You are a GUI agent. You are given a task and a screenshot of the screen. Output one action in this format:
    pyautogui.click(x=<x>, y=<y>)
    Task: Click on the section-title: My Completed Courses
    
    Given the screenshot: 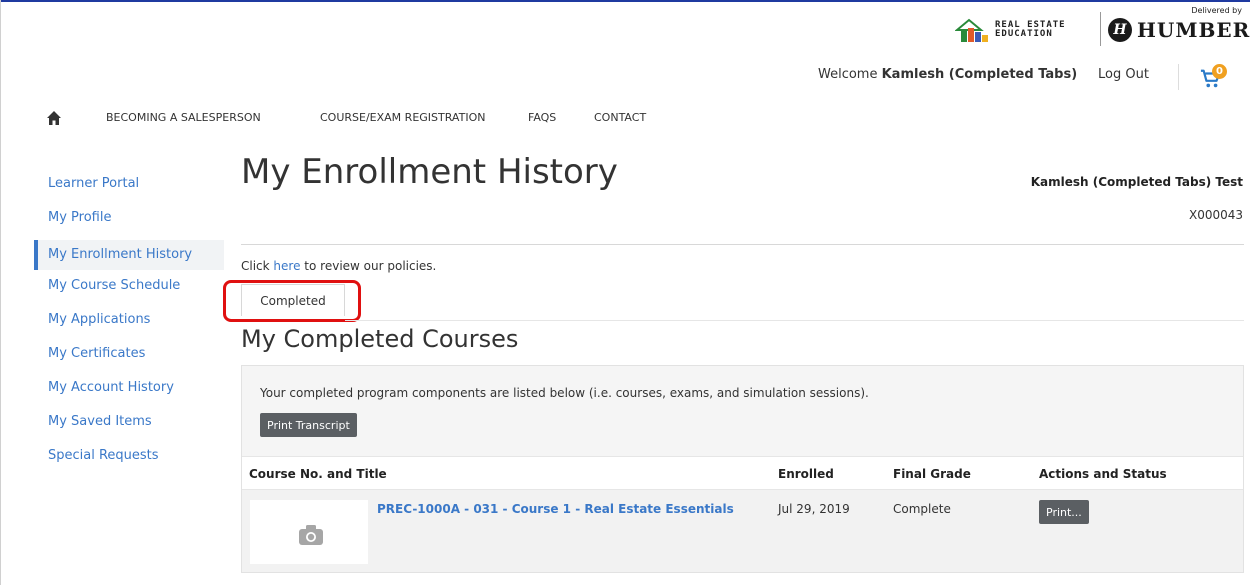 What is the action you would take?
    pyautogui.click(x=380, y=339)
    